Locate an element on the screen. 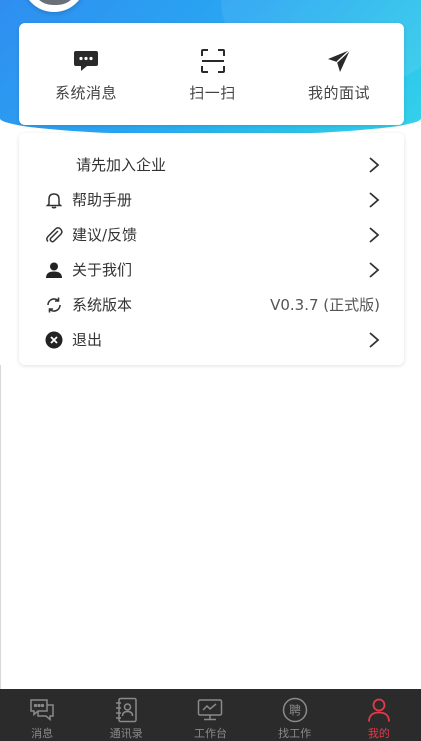 The height and width of the screenshot is (741, 421). tab-messages-label: 消息 is located at coordinates (42, 733).